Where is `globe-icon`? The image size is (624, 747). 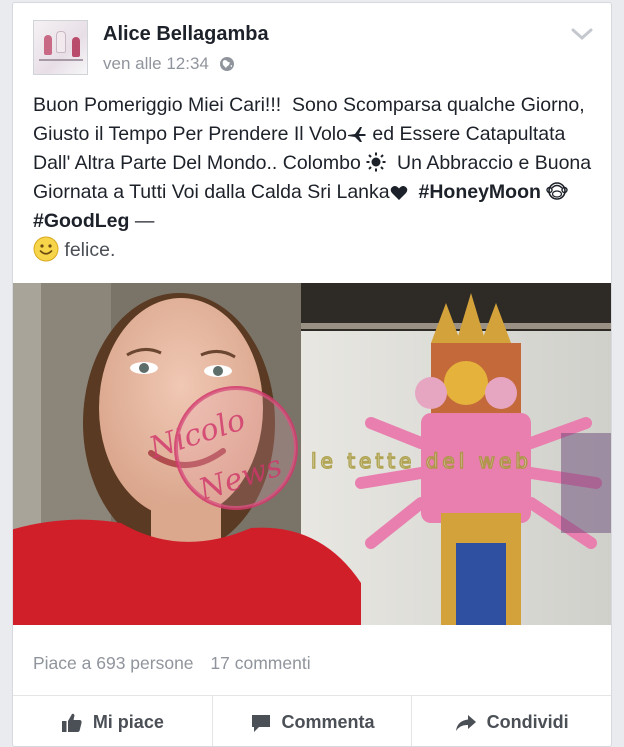 globe-icon is located at coordinates (226, 64).